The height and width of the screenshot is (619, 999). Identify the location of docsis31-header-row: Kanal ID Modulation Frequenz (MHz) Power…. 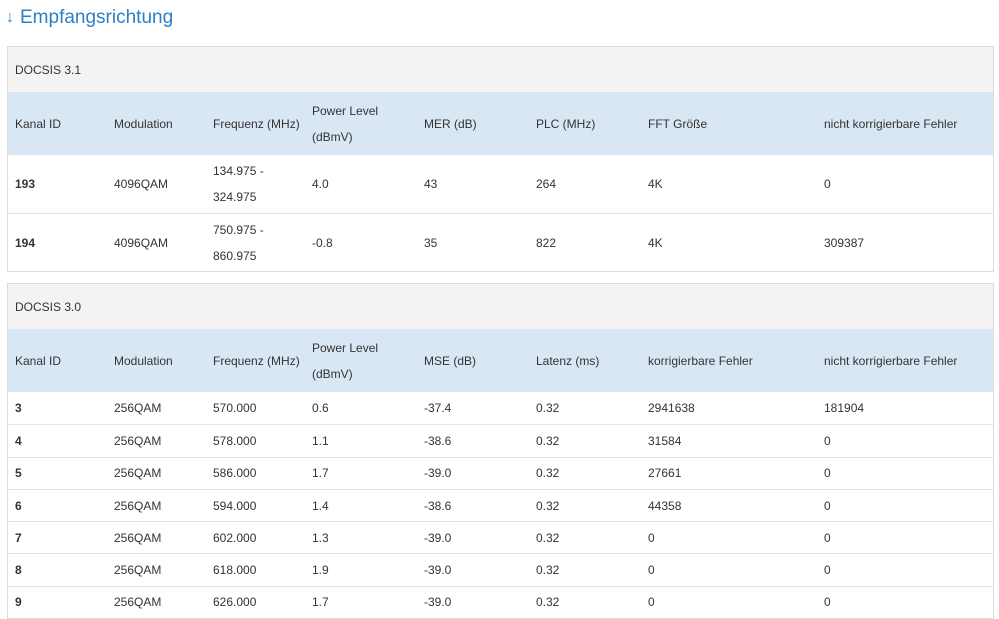
(500, 123).